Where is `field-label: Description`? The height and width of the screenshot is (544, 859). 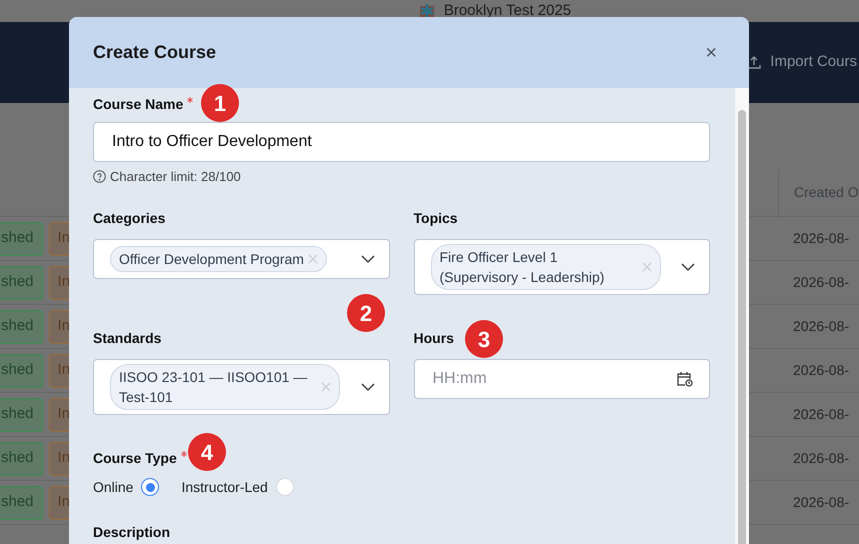
field-label: Description is located at coordinates (131, 532).